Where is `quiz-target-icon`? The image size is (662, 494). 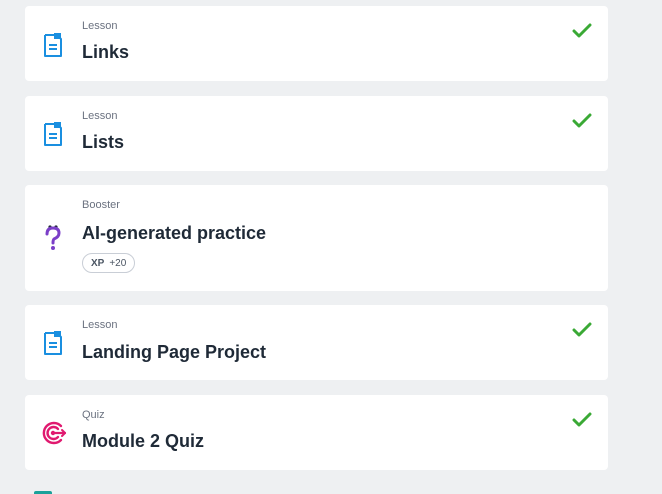
quiz-target-icon is located at coordinates (54, 434).